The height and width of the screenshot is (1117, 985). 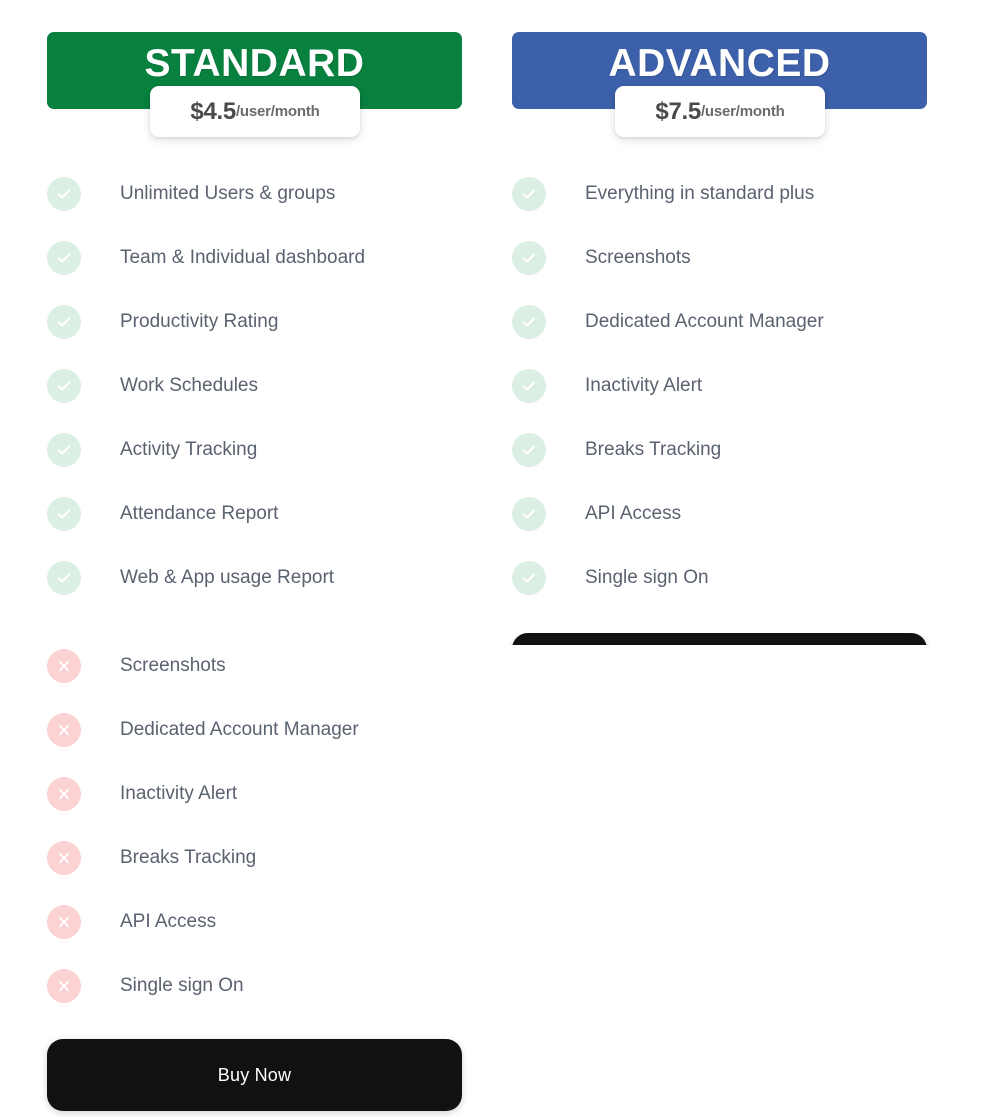 What do you see at coordinates (254, 1075) in the screenshot?
I see `buy-now-button-standard: Buy Now` at bounding box center [254, 1075].